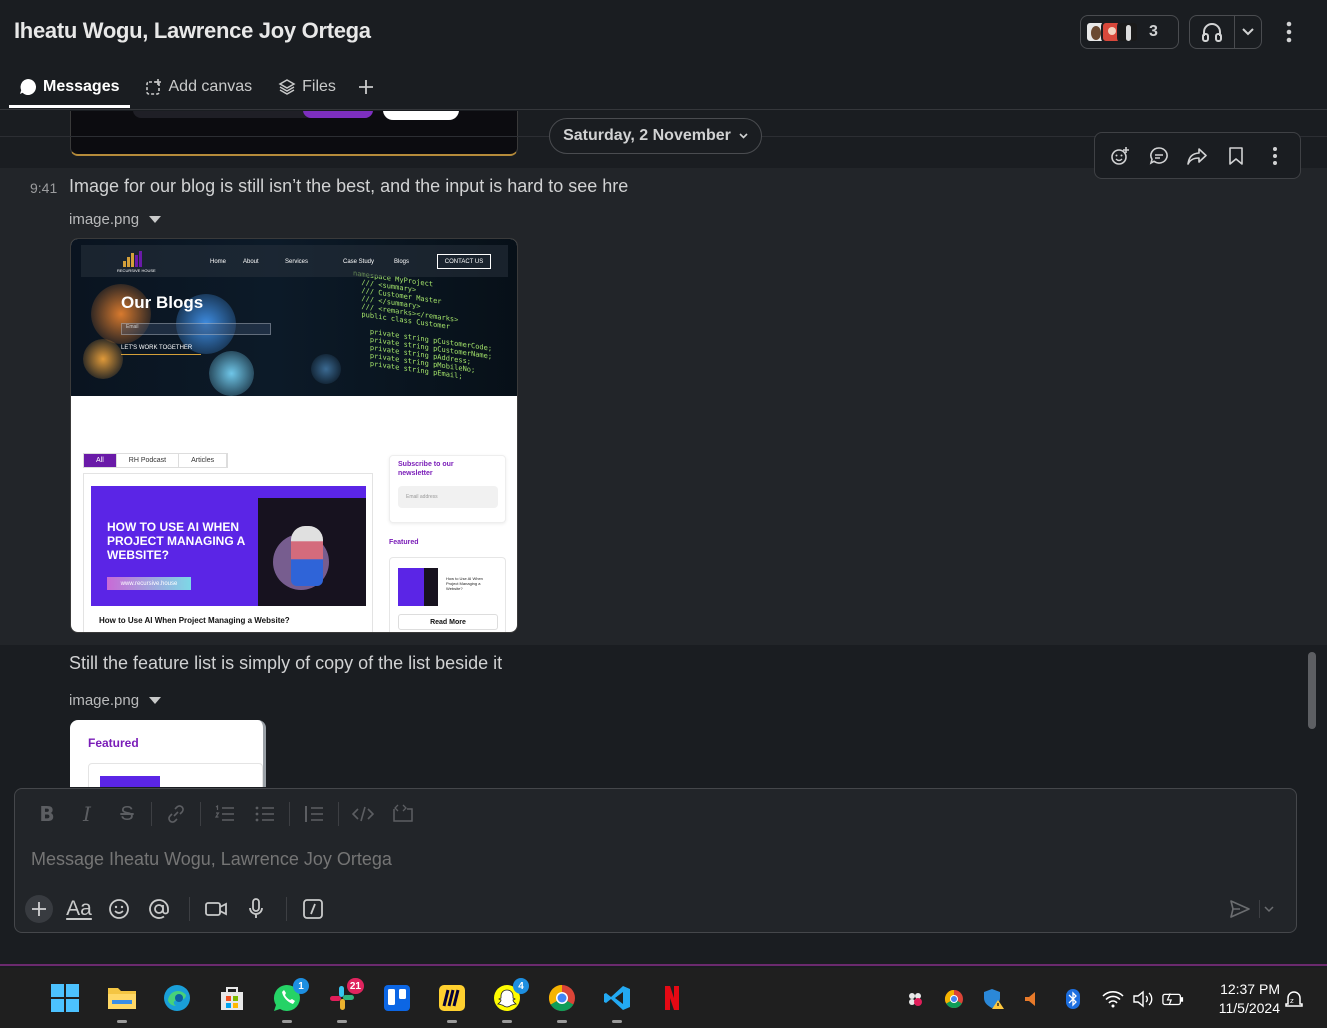  Describe the element at coordinates (265, 814) in the screenshot. I see `bulleted-list-icon` at that location.